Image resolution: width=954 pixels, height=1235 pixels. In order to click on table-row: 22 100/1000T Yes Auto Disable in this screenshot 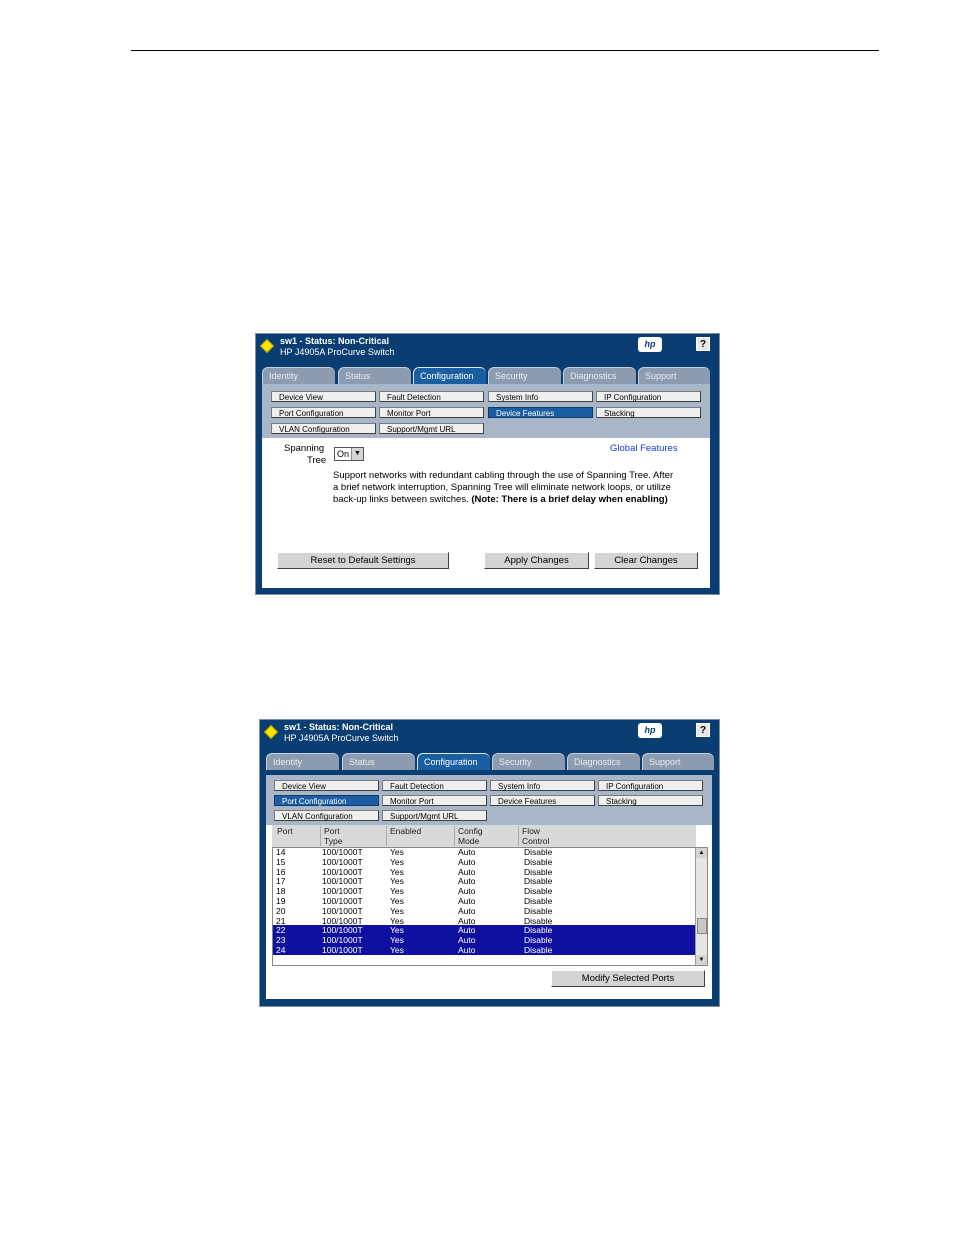, I will do `click(484, 930)`.